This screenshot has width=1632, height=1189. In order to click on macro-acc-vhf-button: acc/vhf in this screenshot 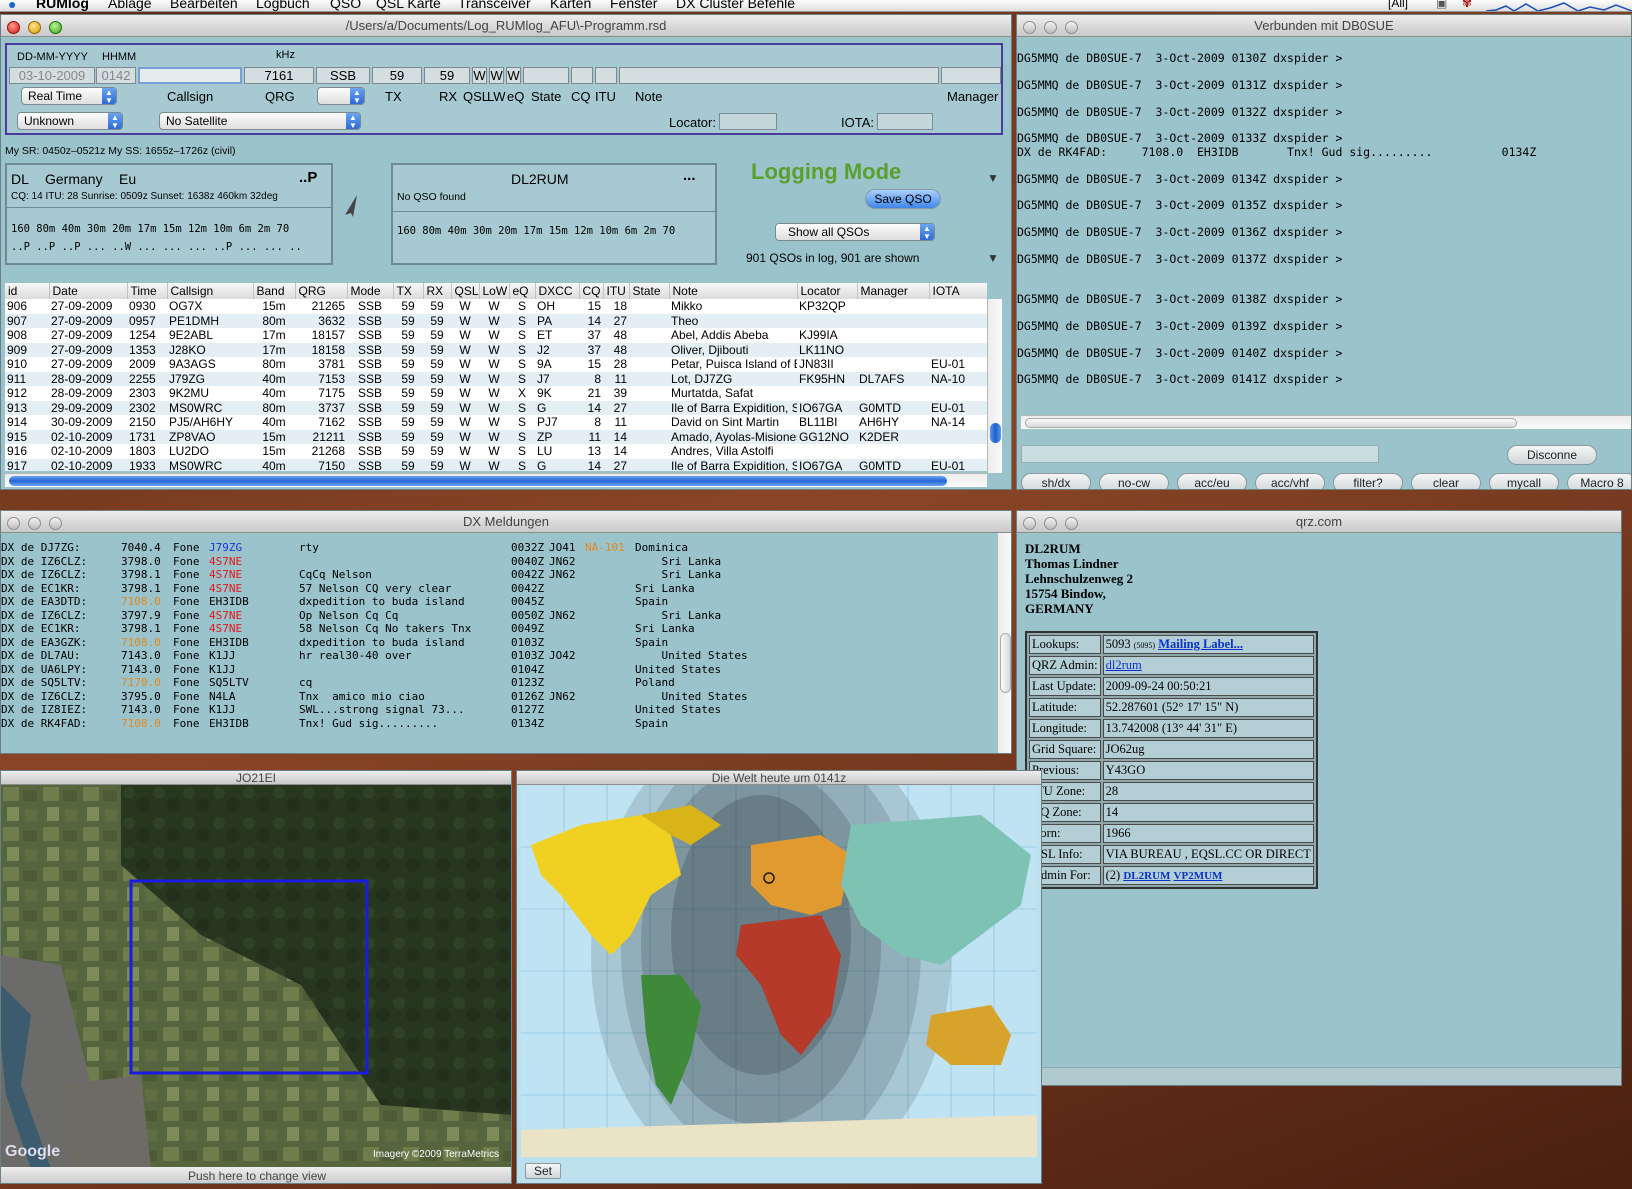, I will do `click(1290, 481)`.